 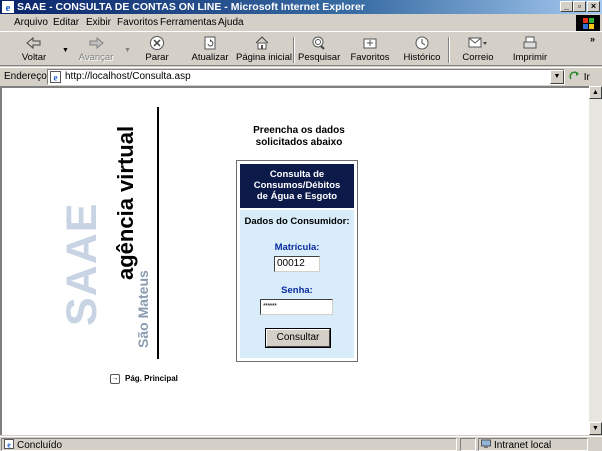 What do you see at coordinates (370, 50) in the screenshot?
I see `favorites-button: Favoritos` at bounding box center [370, 50].